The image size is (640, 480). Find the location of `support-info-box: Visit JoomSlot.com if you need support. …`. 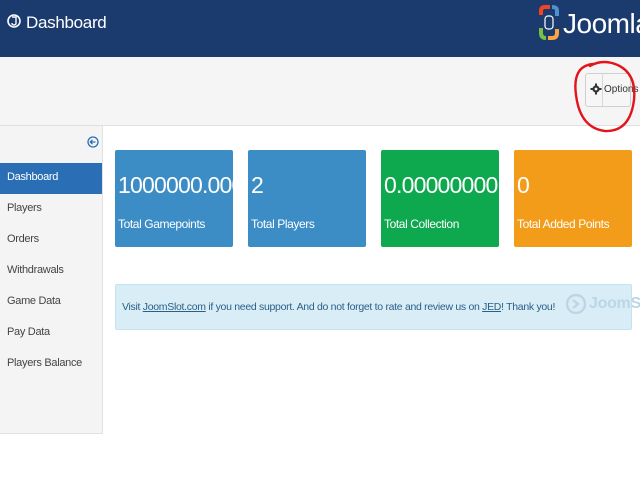

support-info-box: Visit JoomSlot.com if you need support. … is located at coordinates (377, 307).